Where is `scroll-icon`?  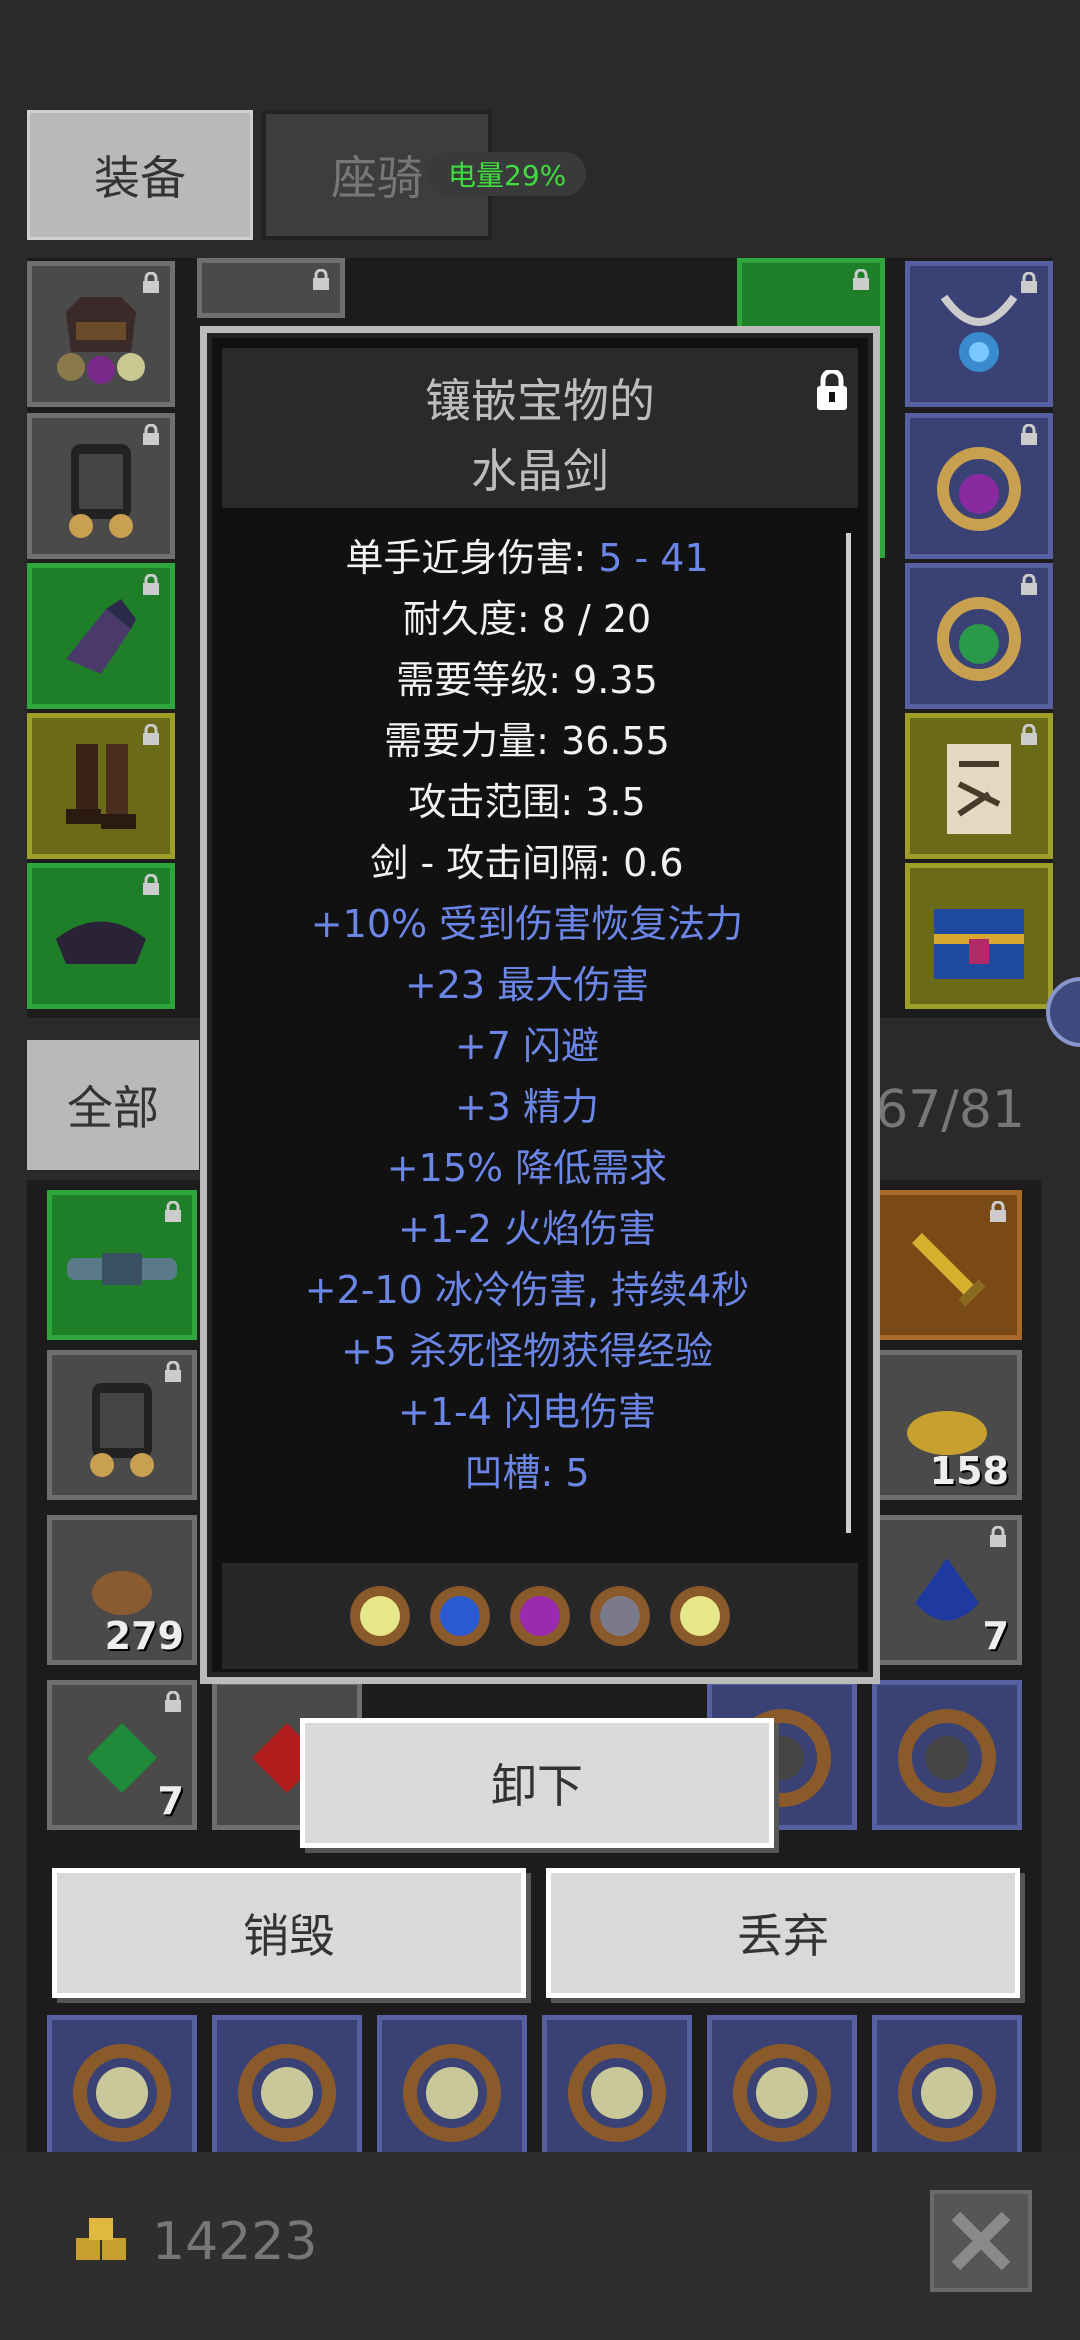 scroll-icon is located at coordinates (979, 788).